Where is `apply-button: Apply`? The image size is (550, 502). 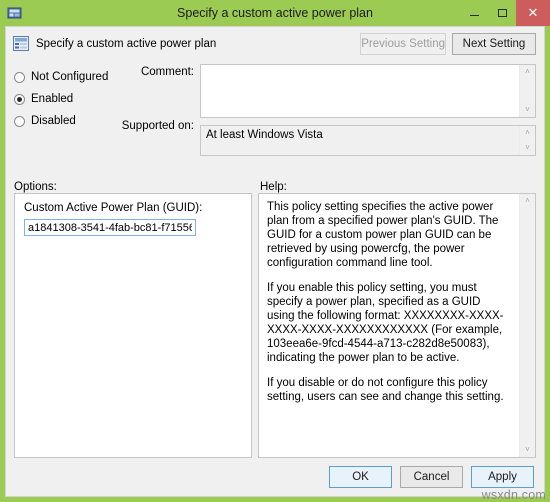 apply-button: Apply is located at coordinates (502, 477).